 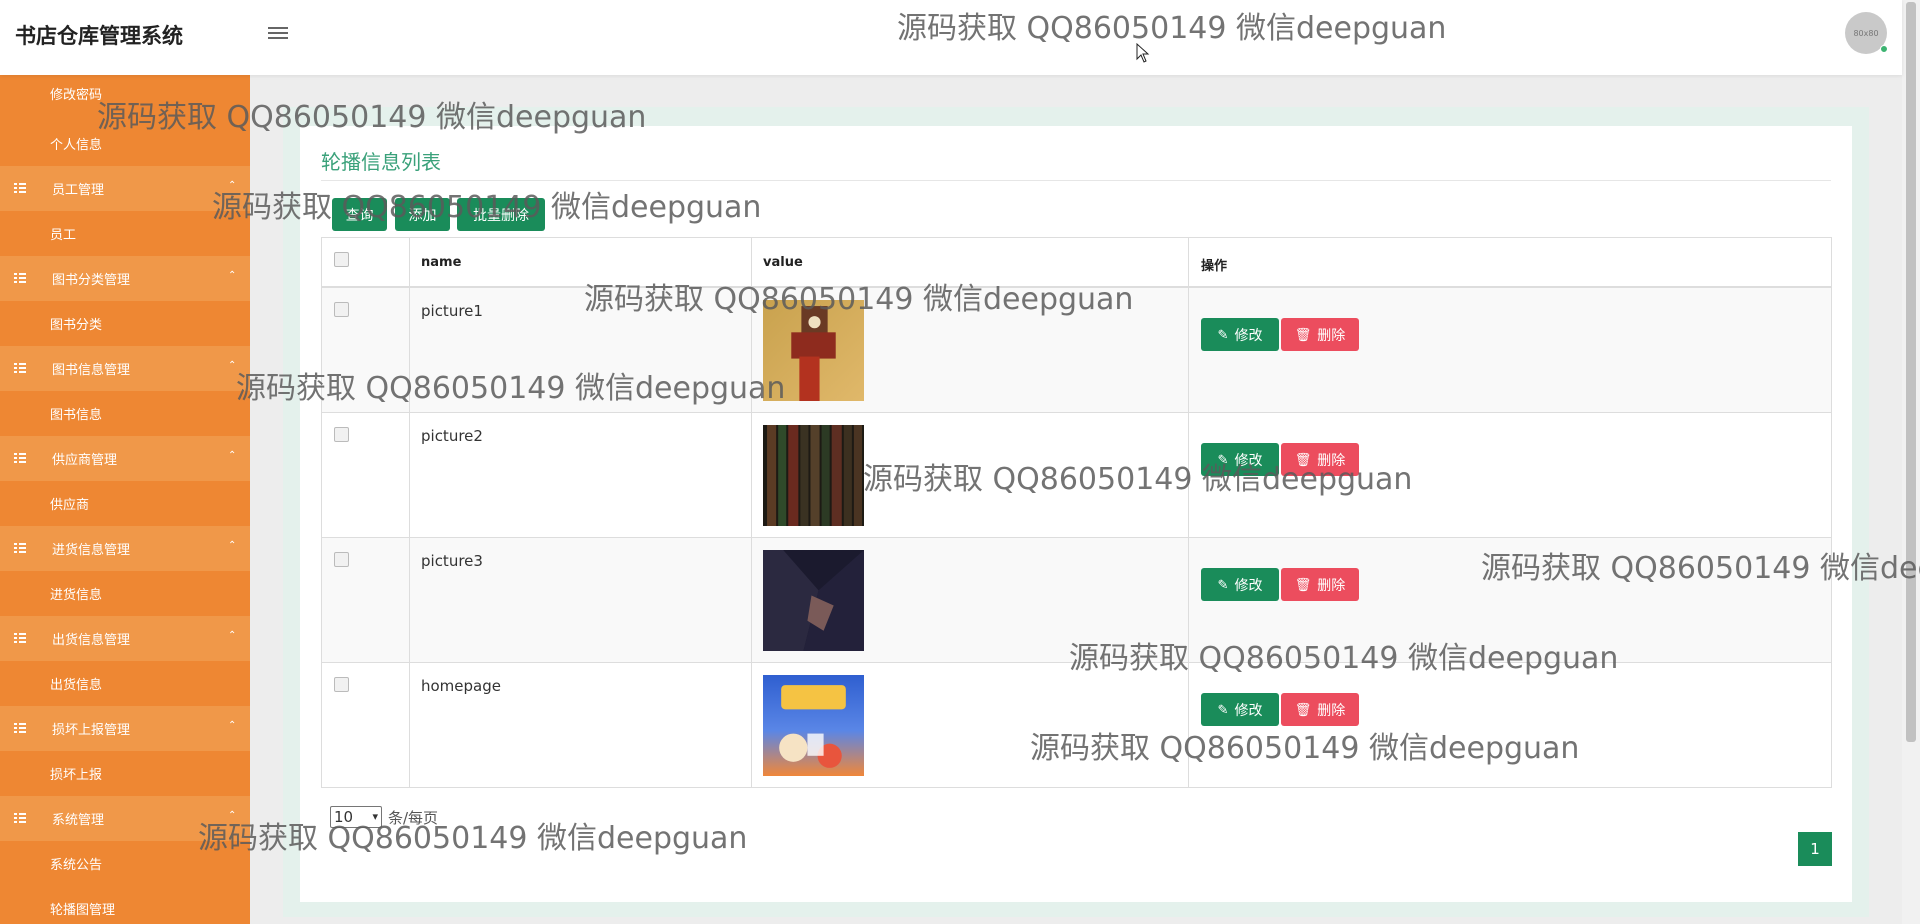 What do you see at coordinates (1076, 263) in the screenshot?
I see `table-header: name value 操作` at bounding box center [1076, 263].